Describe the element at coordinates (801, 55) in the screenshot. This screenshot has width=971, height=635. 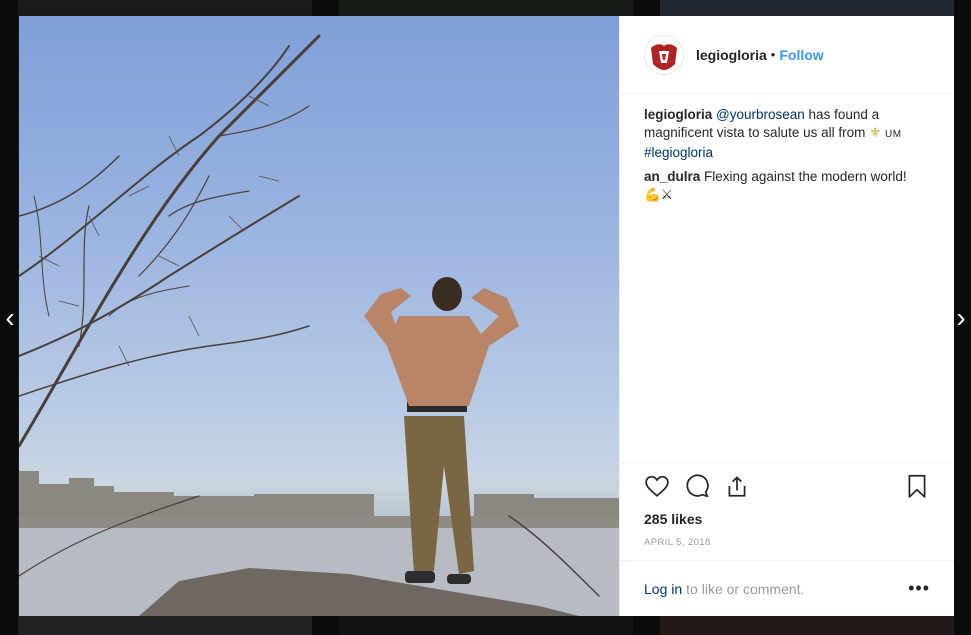
I see `follow-button: Follow` at that location.